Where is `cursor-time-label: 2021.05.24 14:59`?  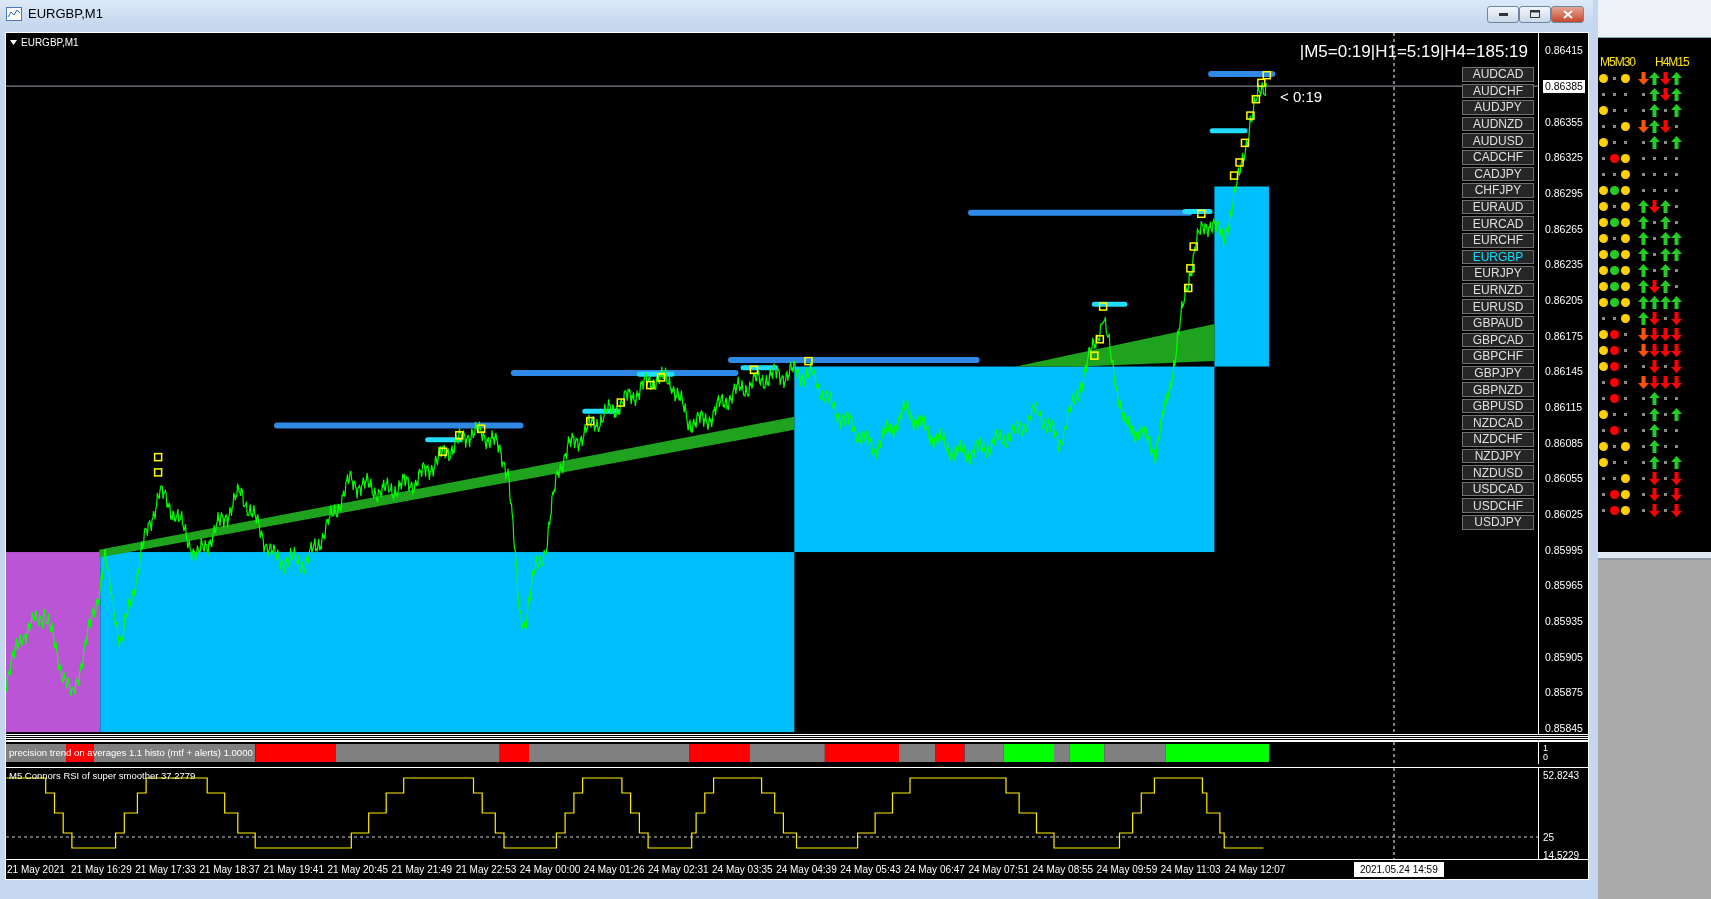 cursor-time-label: 2021.05.24 14:59 is located at coordinates (1398, 869).